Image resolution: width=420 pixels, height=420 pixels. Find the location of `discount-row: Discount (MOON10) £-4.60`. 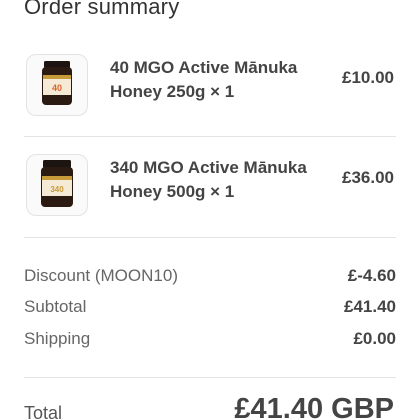

discount-row: Discount (MOON10) £-4.60 is located at coordinates (210, 276).